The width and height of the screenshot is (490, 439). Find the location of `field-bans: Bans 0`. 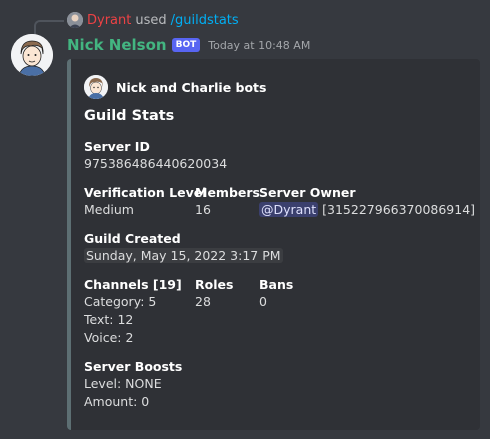

field-bans: Bans 0 is located at coordinates (276, 293).